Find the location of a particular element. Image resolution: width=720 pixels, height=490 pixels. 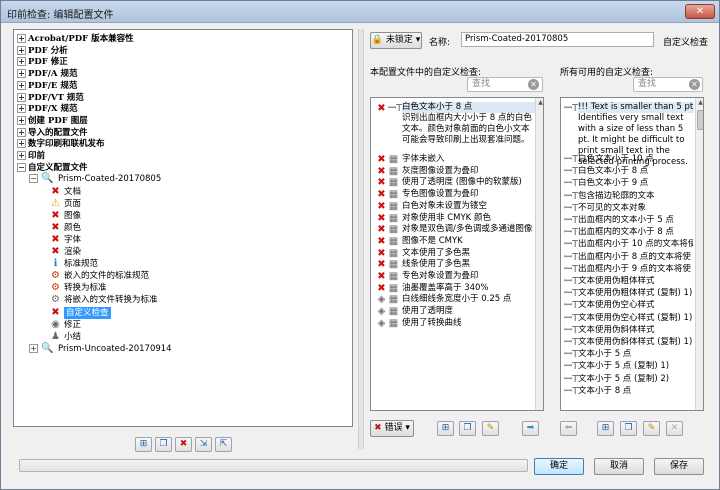

tree-import-button: ⇲ is located at coordinates (203, 444).